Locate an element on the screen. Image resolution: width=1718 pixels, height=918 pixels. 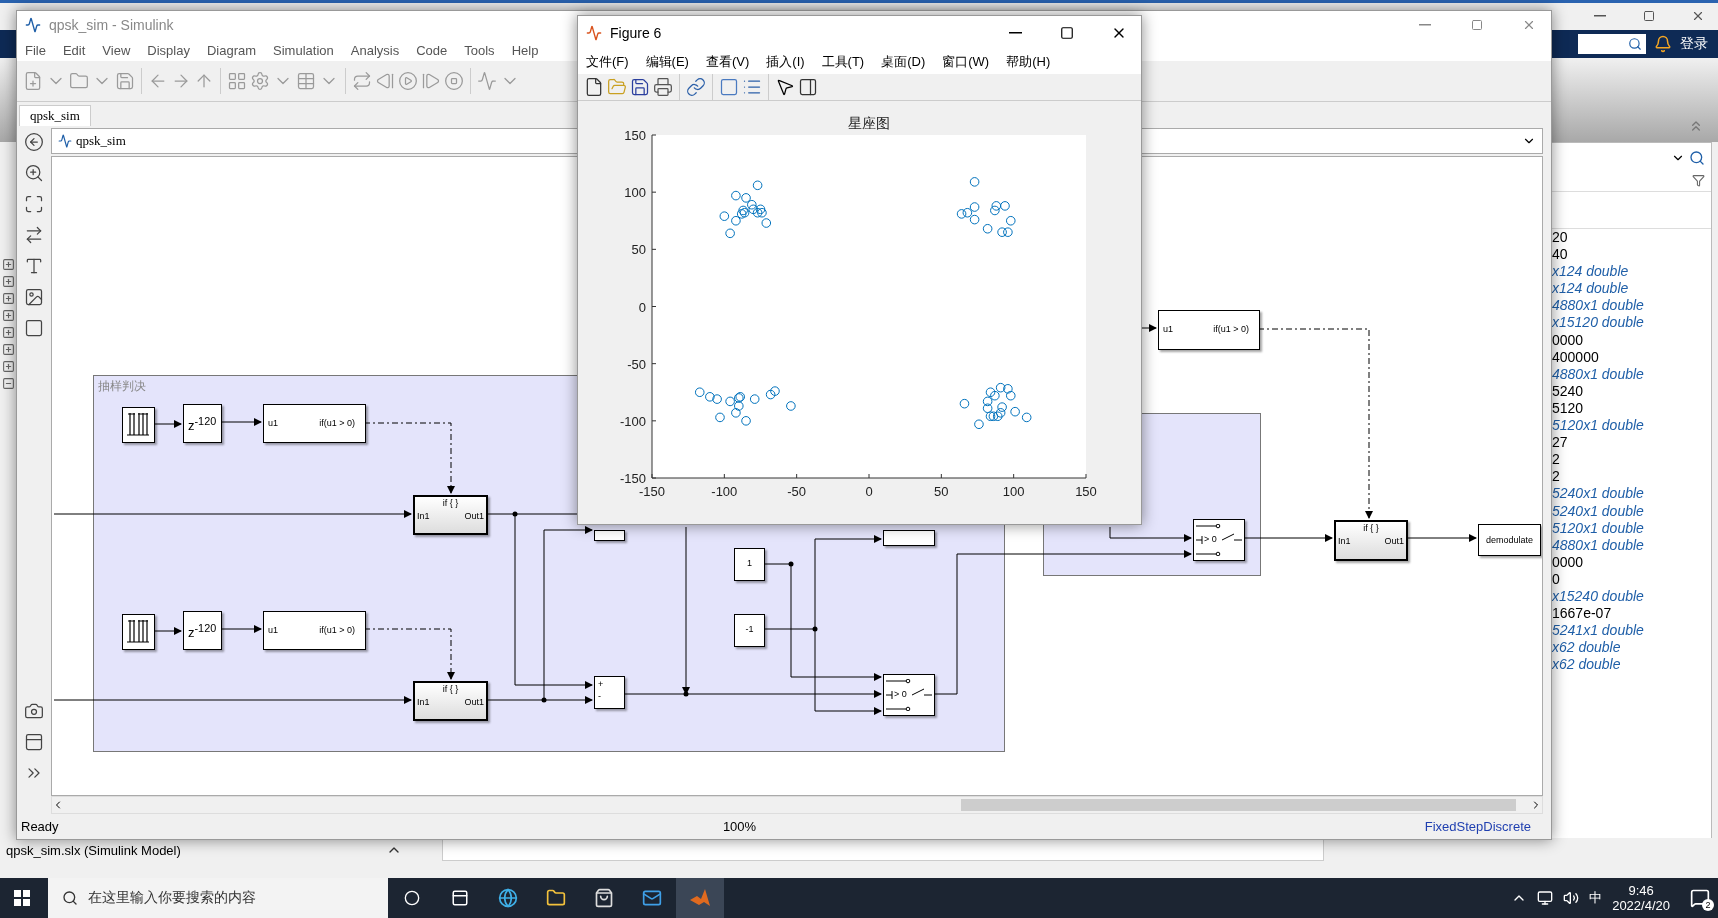
menu-item: Code is located at coordinates (432, 50).